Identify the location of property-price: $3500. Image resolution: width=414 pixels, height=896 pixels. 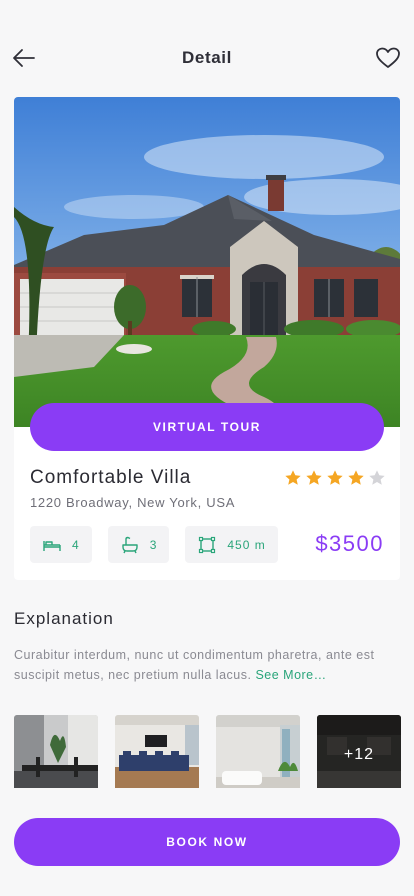
(349, 543).